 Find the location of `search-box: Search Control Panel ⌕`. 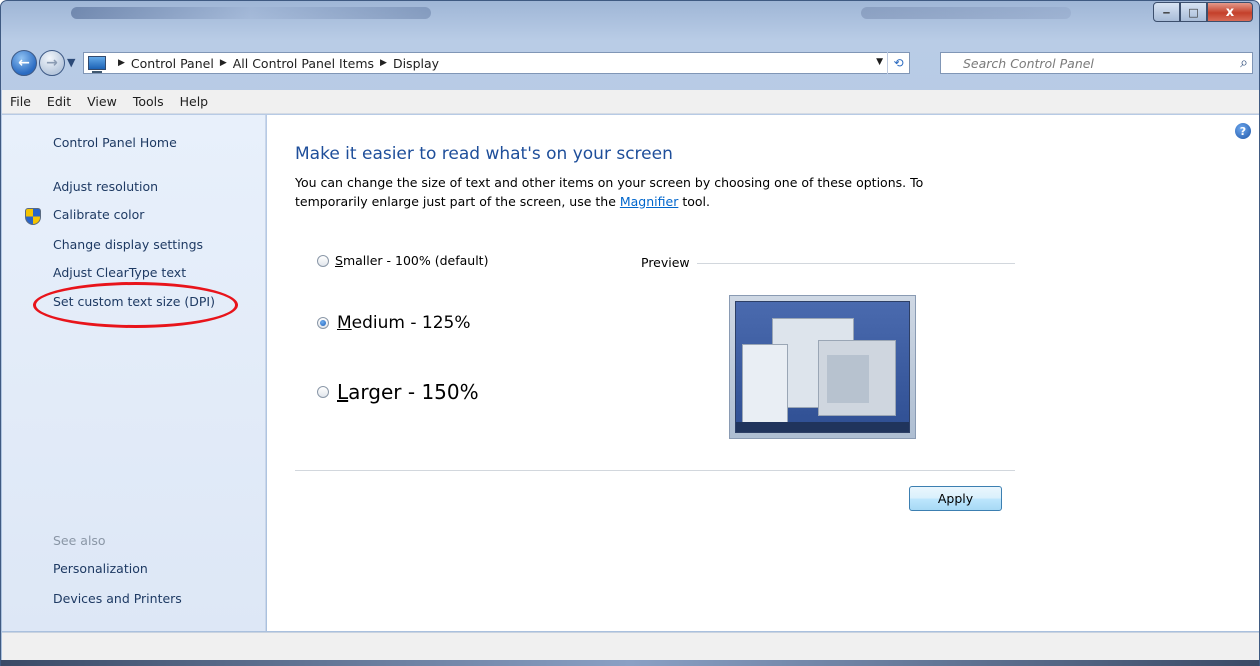

search-box: Search Control Panel ⌕ is located at coordinates (1096, 63).